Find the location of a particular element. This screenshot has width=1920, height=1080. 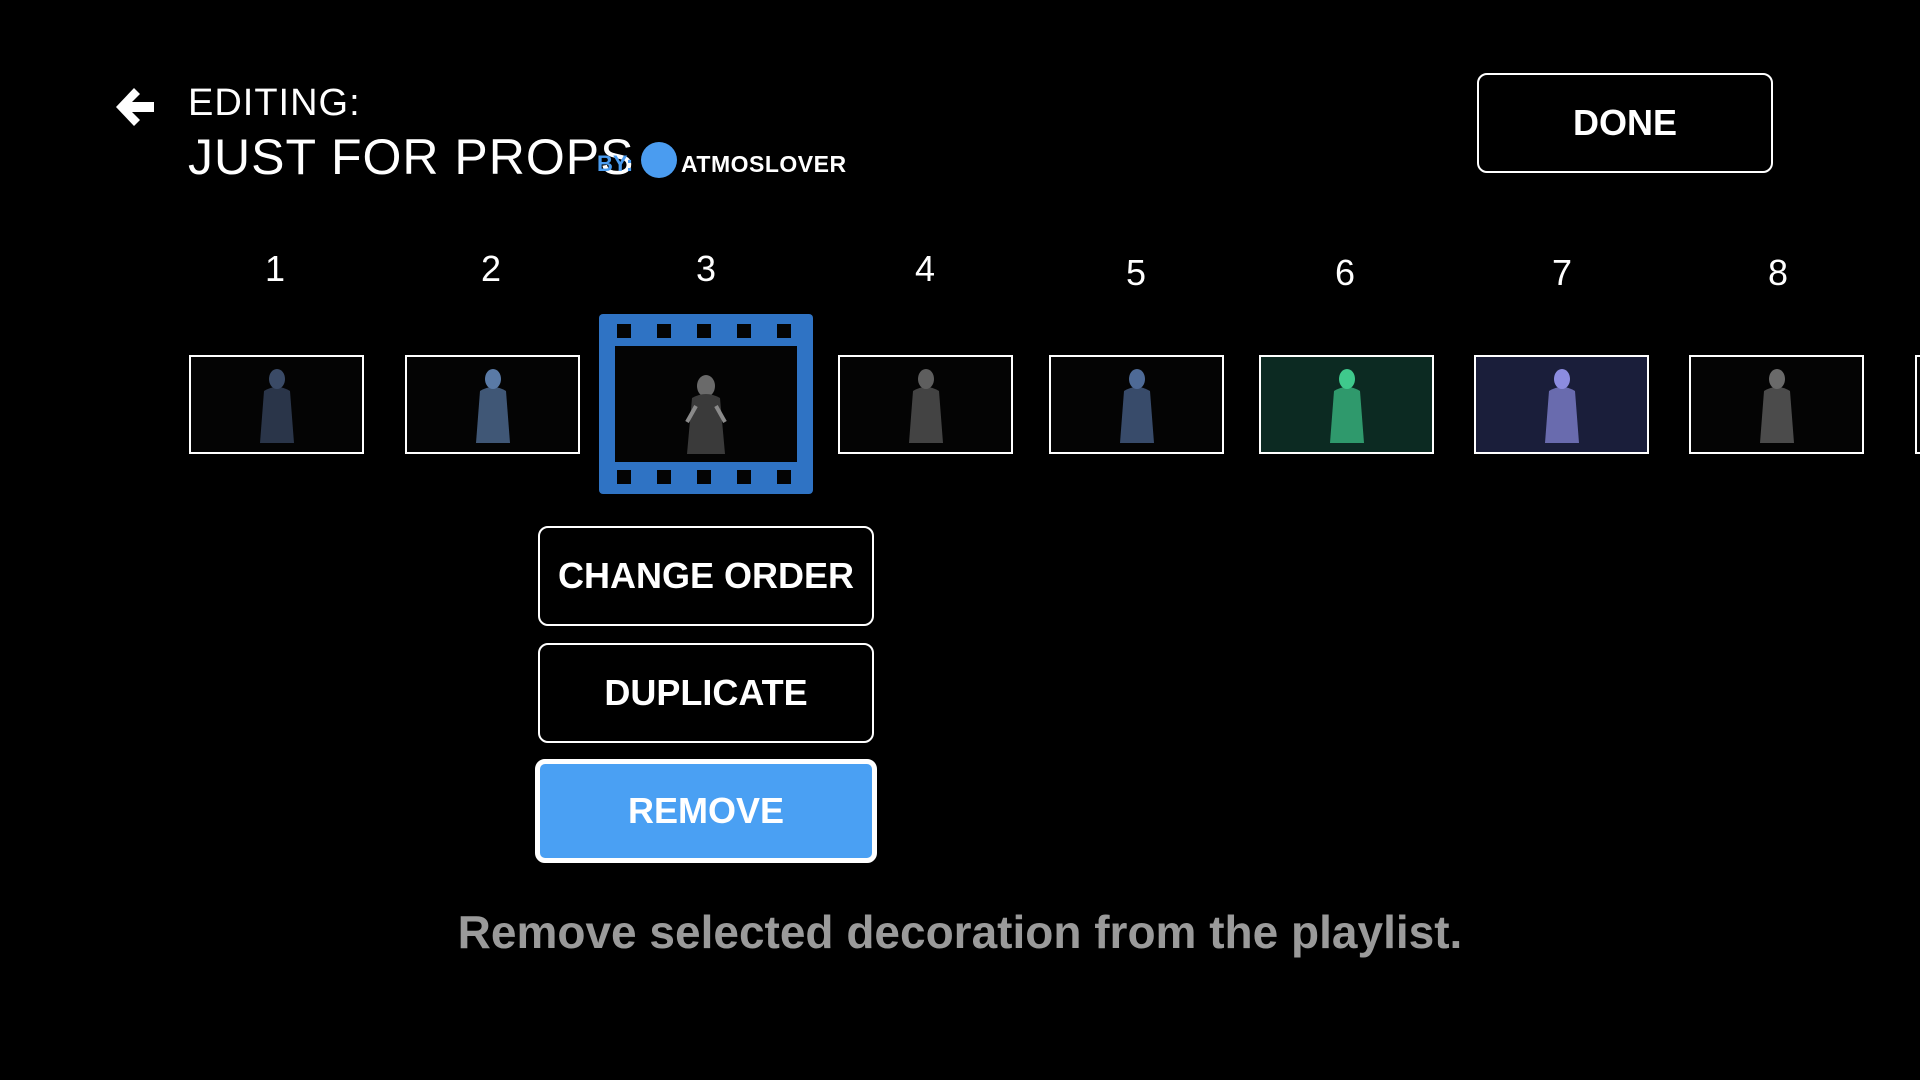

film-frame-icon is located at coordinates (706, 404).